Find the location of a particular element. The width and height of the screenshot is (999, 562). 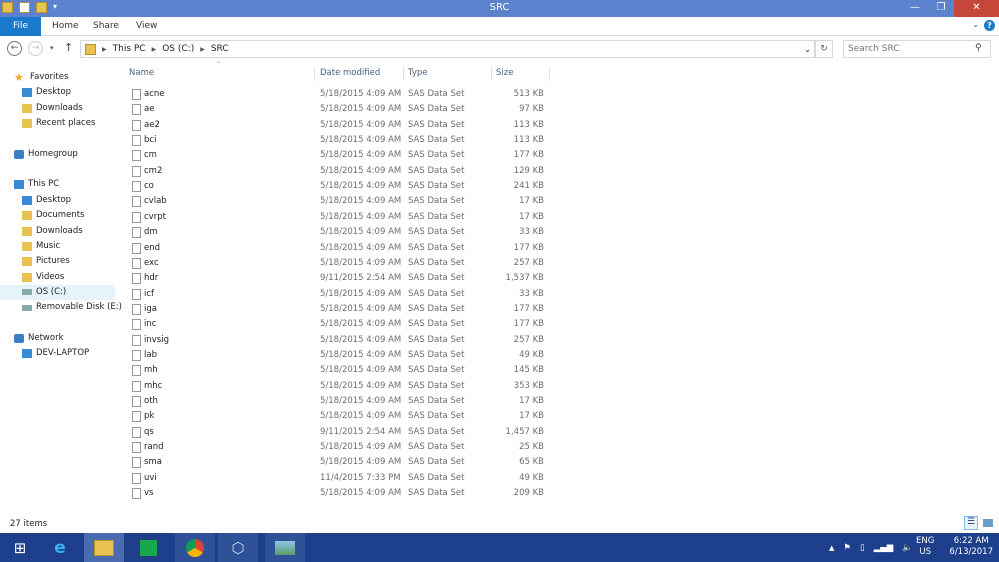

tab-home: Home is located at coordinates (65, 26).